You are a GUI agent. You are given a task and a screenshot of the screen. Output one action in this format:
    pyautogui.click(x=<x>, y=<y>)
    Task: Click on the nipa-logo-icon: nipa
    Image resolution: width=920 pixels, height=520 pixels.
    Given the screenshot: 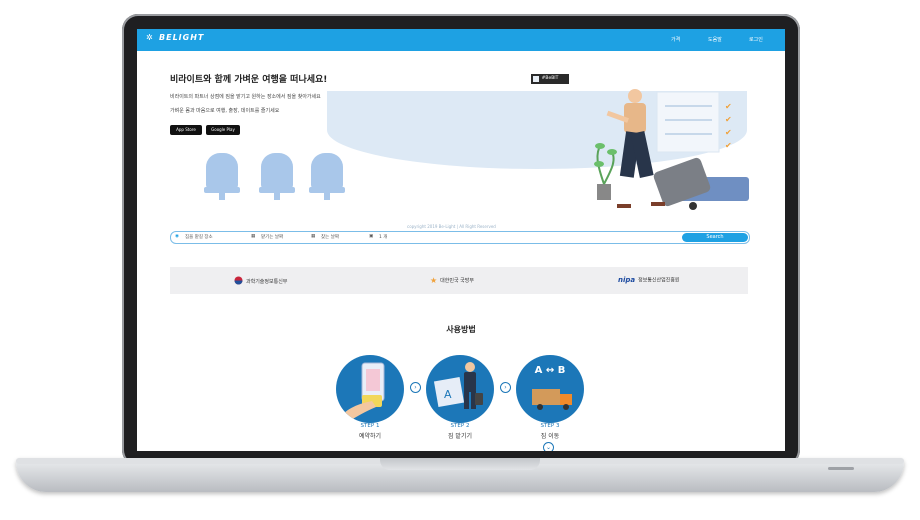 What is the action you would take?
    pyautogui.click(x=627, y=280)
    